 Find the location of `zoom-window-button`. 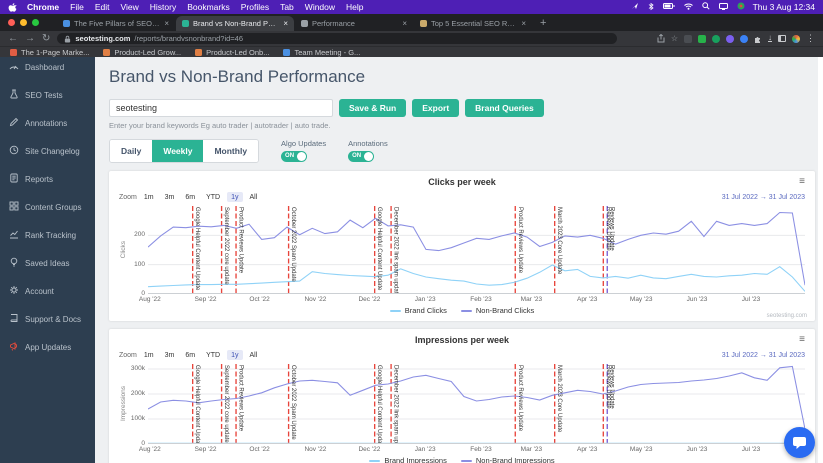

zoom-window-button is located at coordinates (35, 22).